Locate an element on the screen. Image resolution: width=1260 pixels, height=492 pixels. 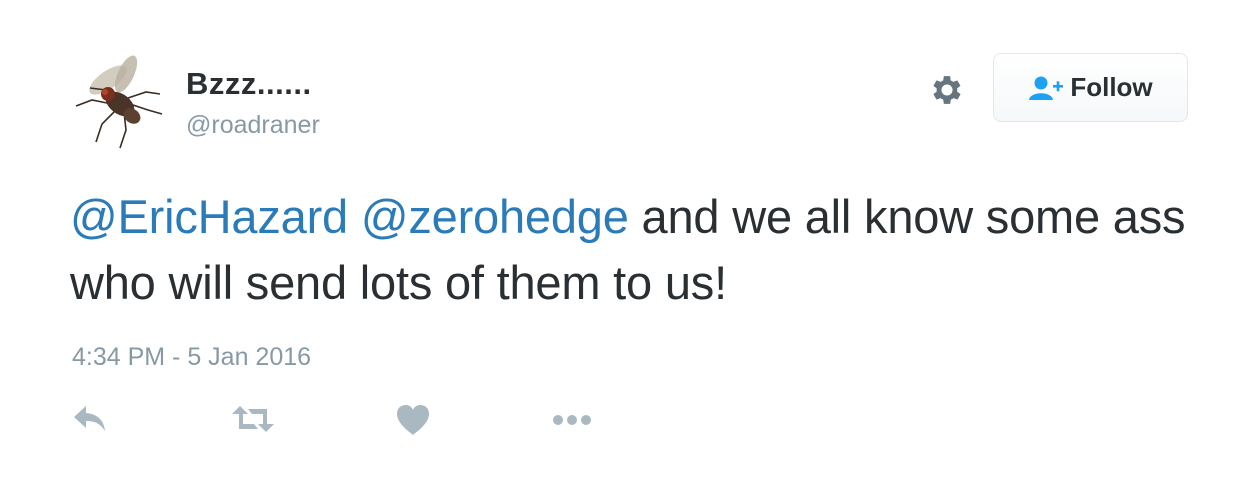
follow-label: Follow is located at coordinates (1111, 87).